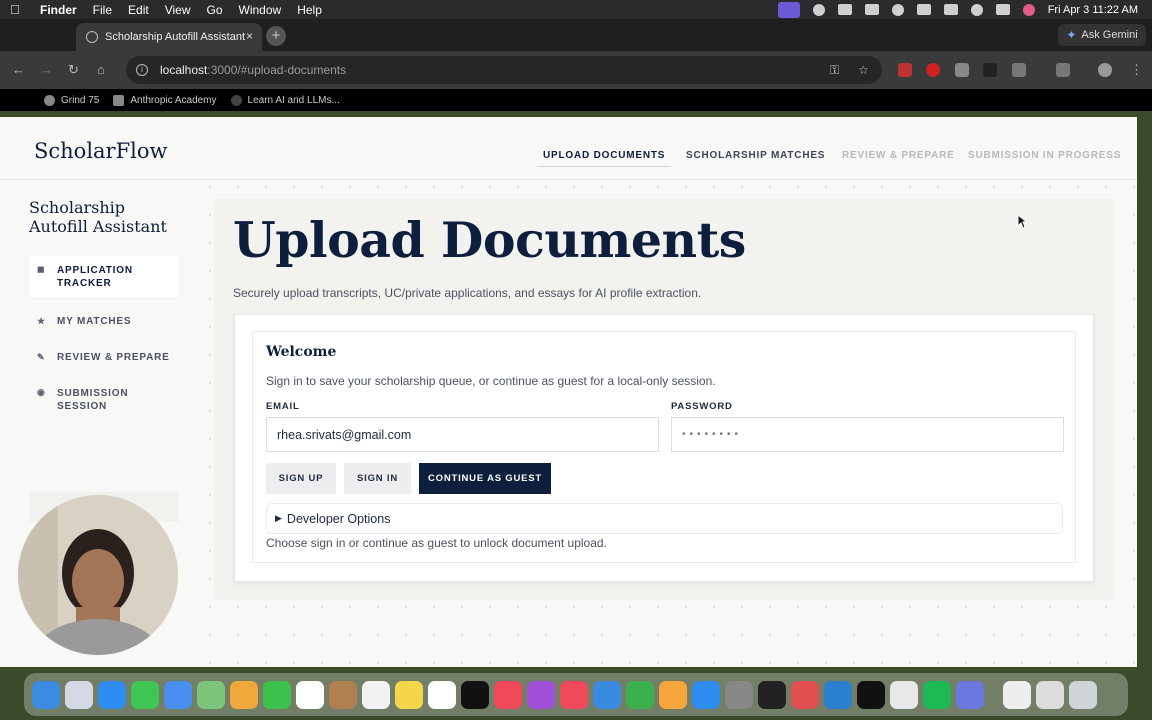  Describe the element at coordinates (73, 70) in the screenshot. I see `reload-icon: ↻` at that location.